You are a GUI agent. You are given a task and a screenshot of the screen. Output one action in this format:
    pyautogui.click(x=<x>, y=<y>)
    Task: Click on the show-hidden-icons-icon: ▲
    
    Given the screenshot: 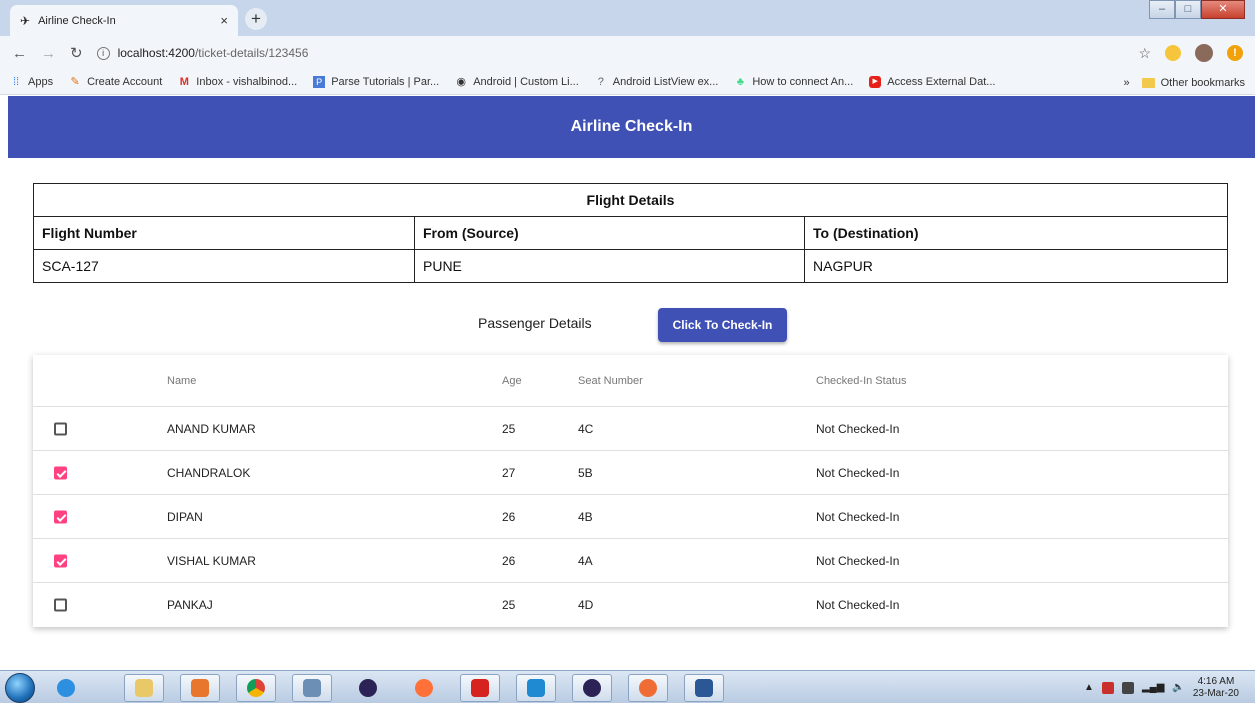 What is the action you would take?
    pyautogui.click(x=1089, y=687)
    